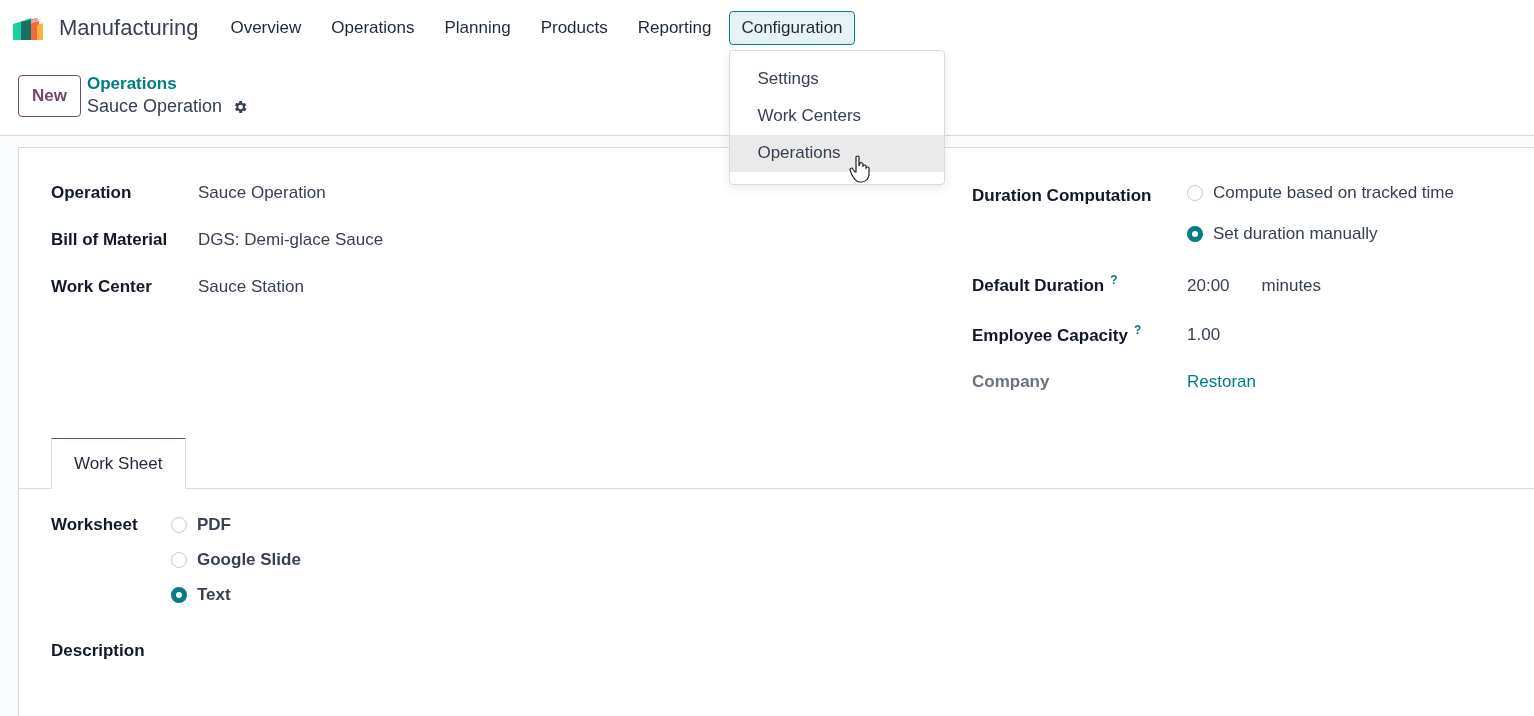 This screenshot has width=1534, height=716. I want to click on nav-menu-item: Configuration, so click(792, 28).